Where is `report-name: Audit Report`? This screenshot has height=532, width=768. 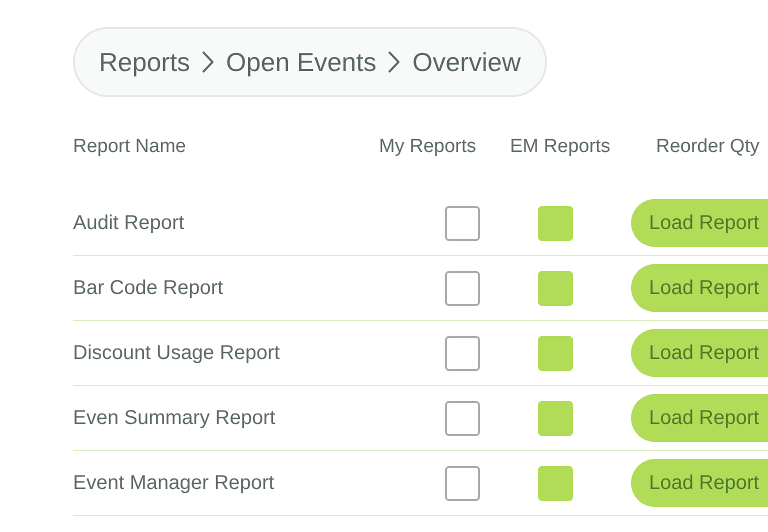
report-name: Audit Report is located at coordinates (128, 223).